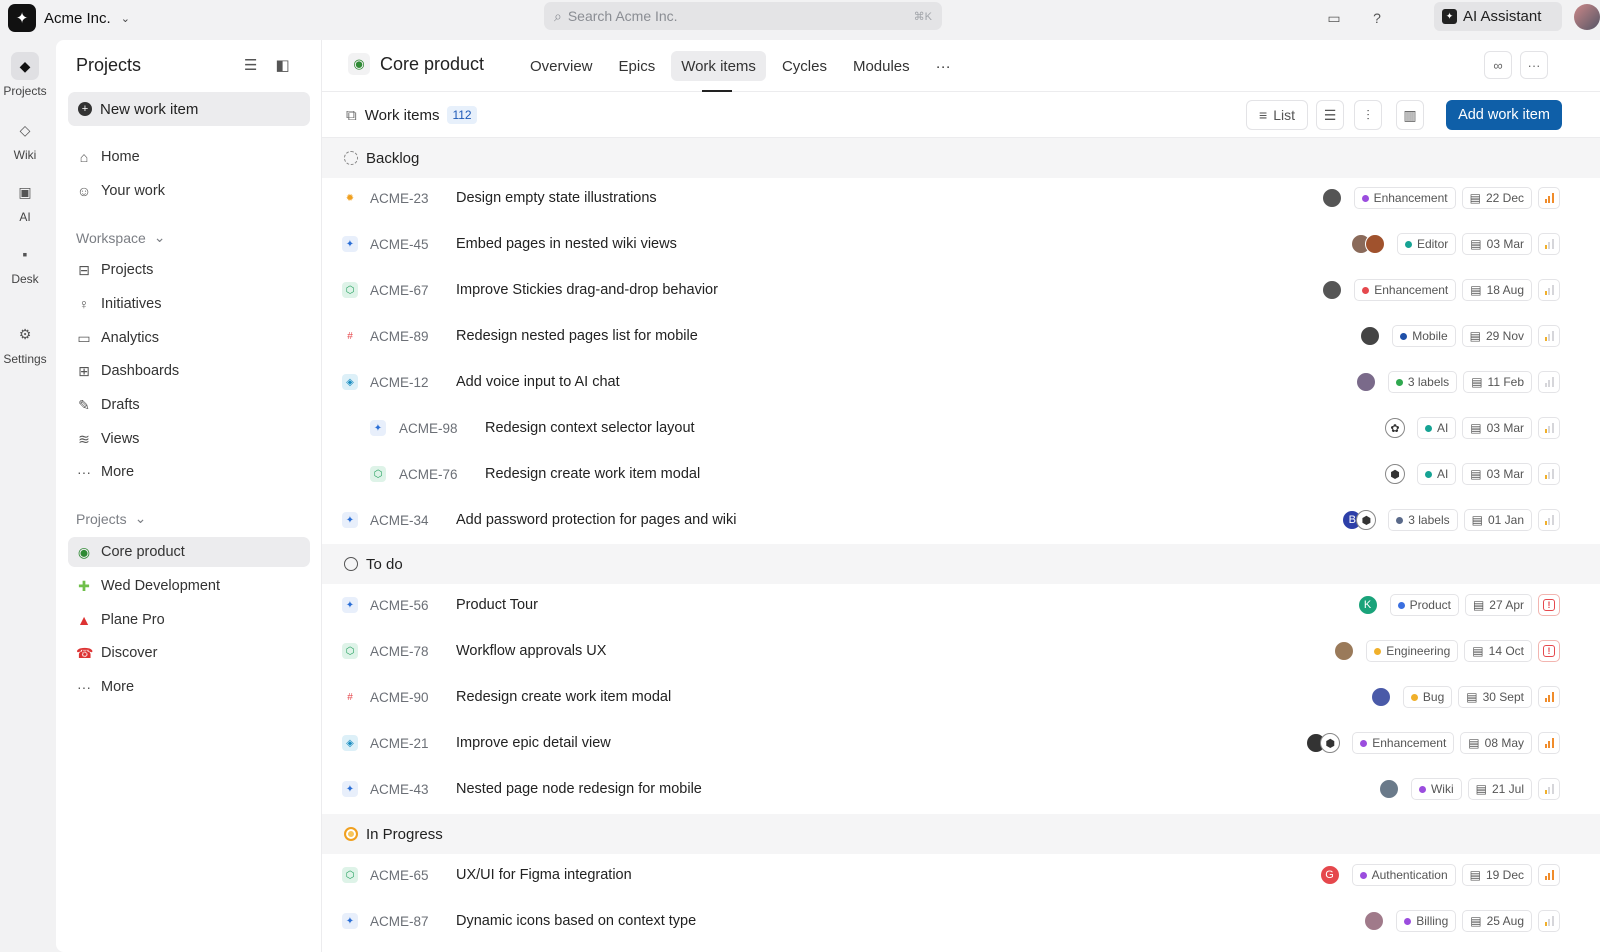 This screenshot has width=1600, height=952. Describe the element at coordinates (189, 687) in the screenshot. I see `sidebar-item-more-projects: ··· More` at that location.